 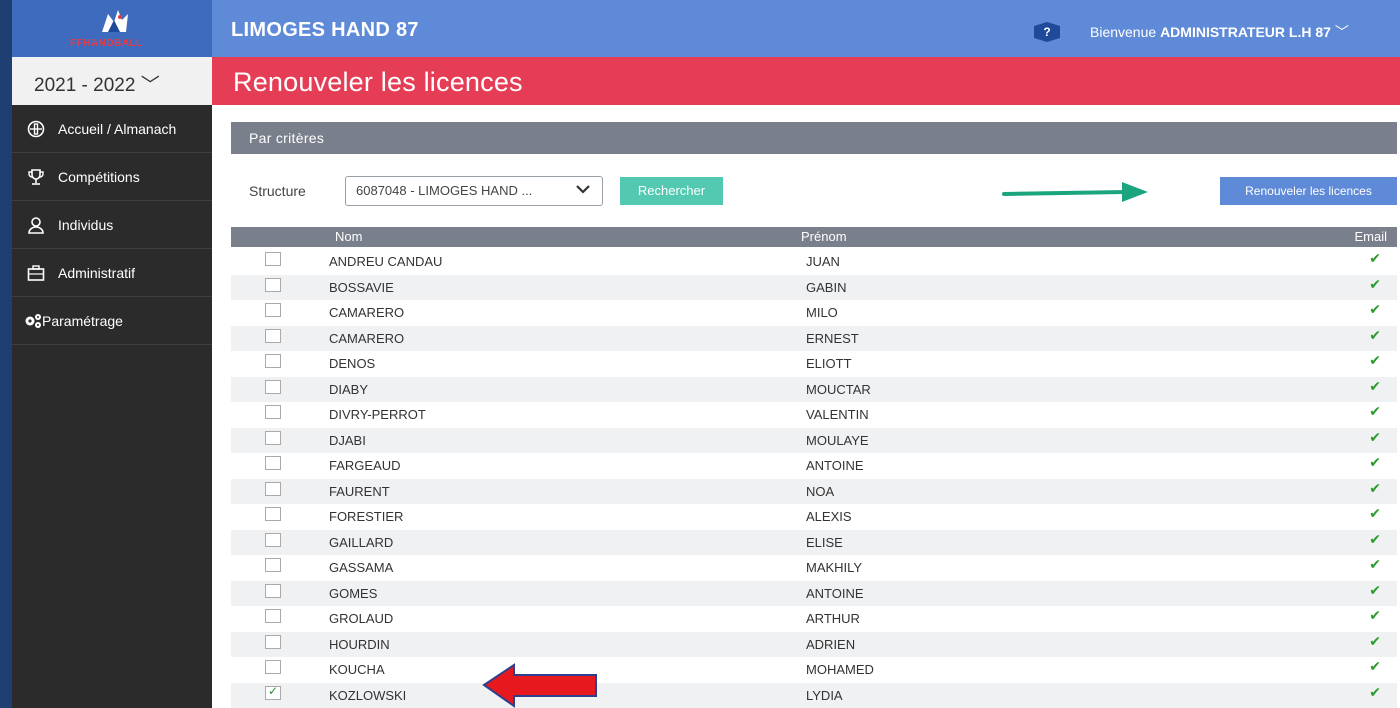 I want to click on cell-nom: GAILLARD, so click(x=361, y=542).